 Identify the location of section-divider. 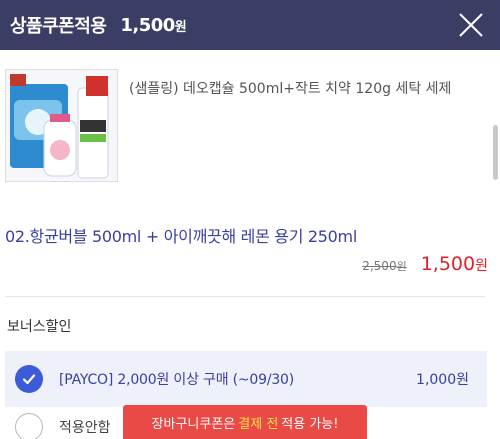
(245, 296).